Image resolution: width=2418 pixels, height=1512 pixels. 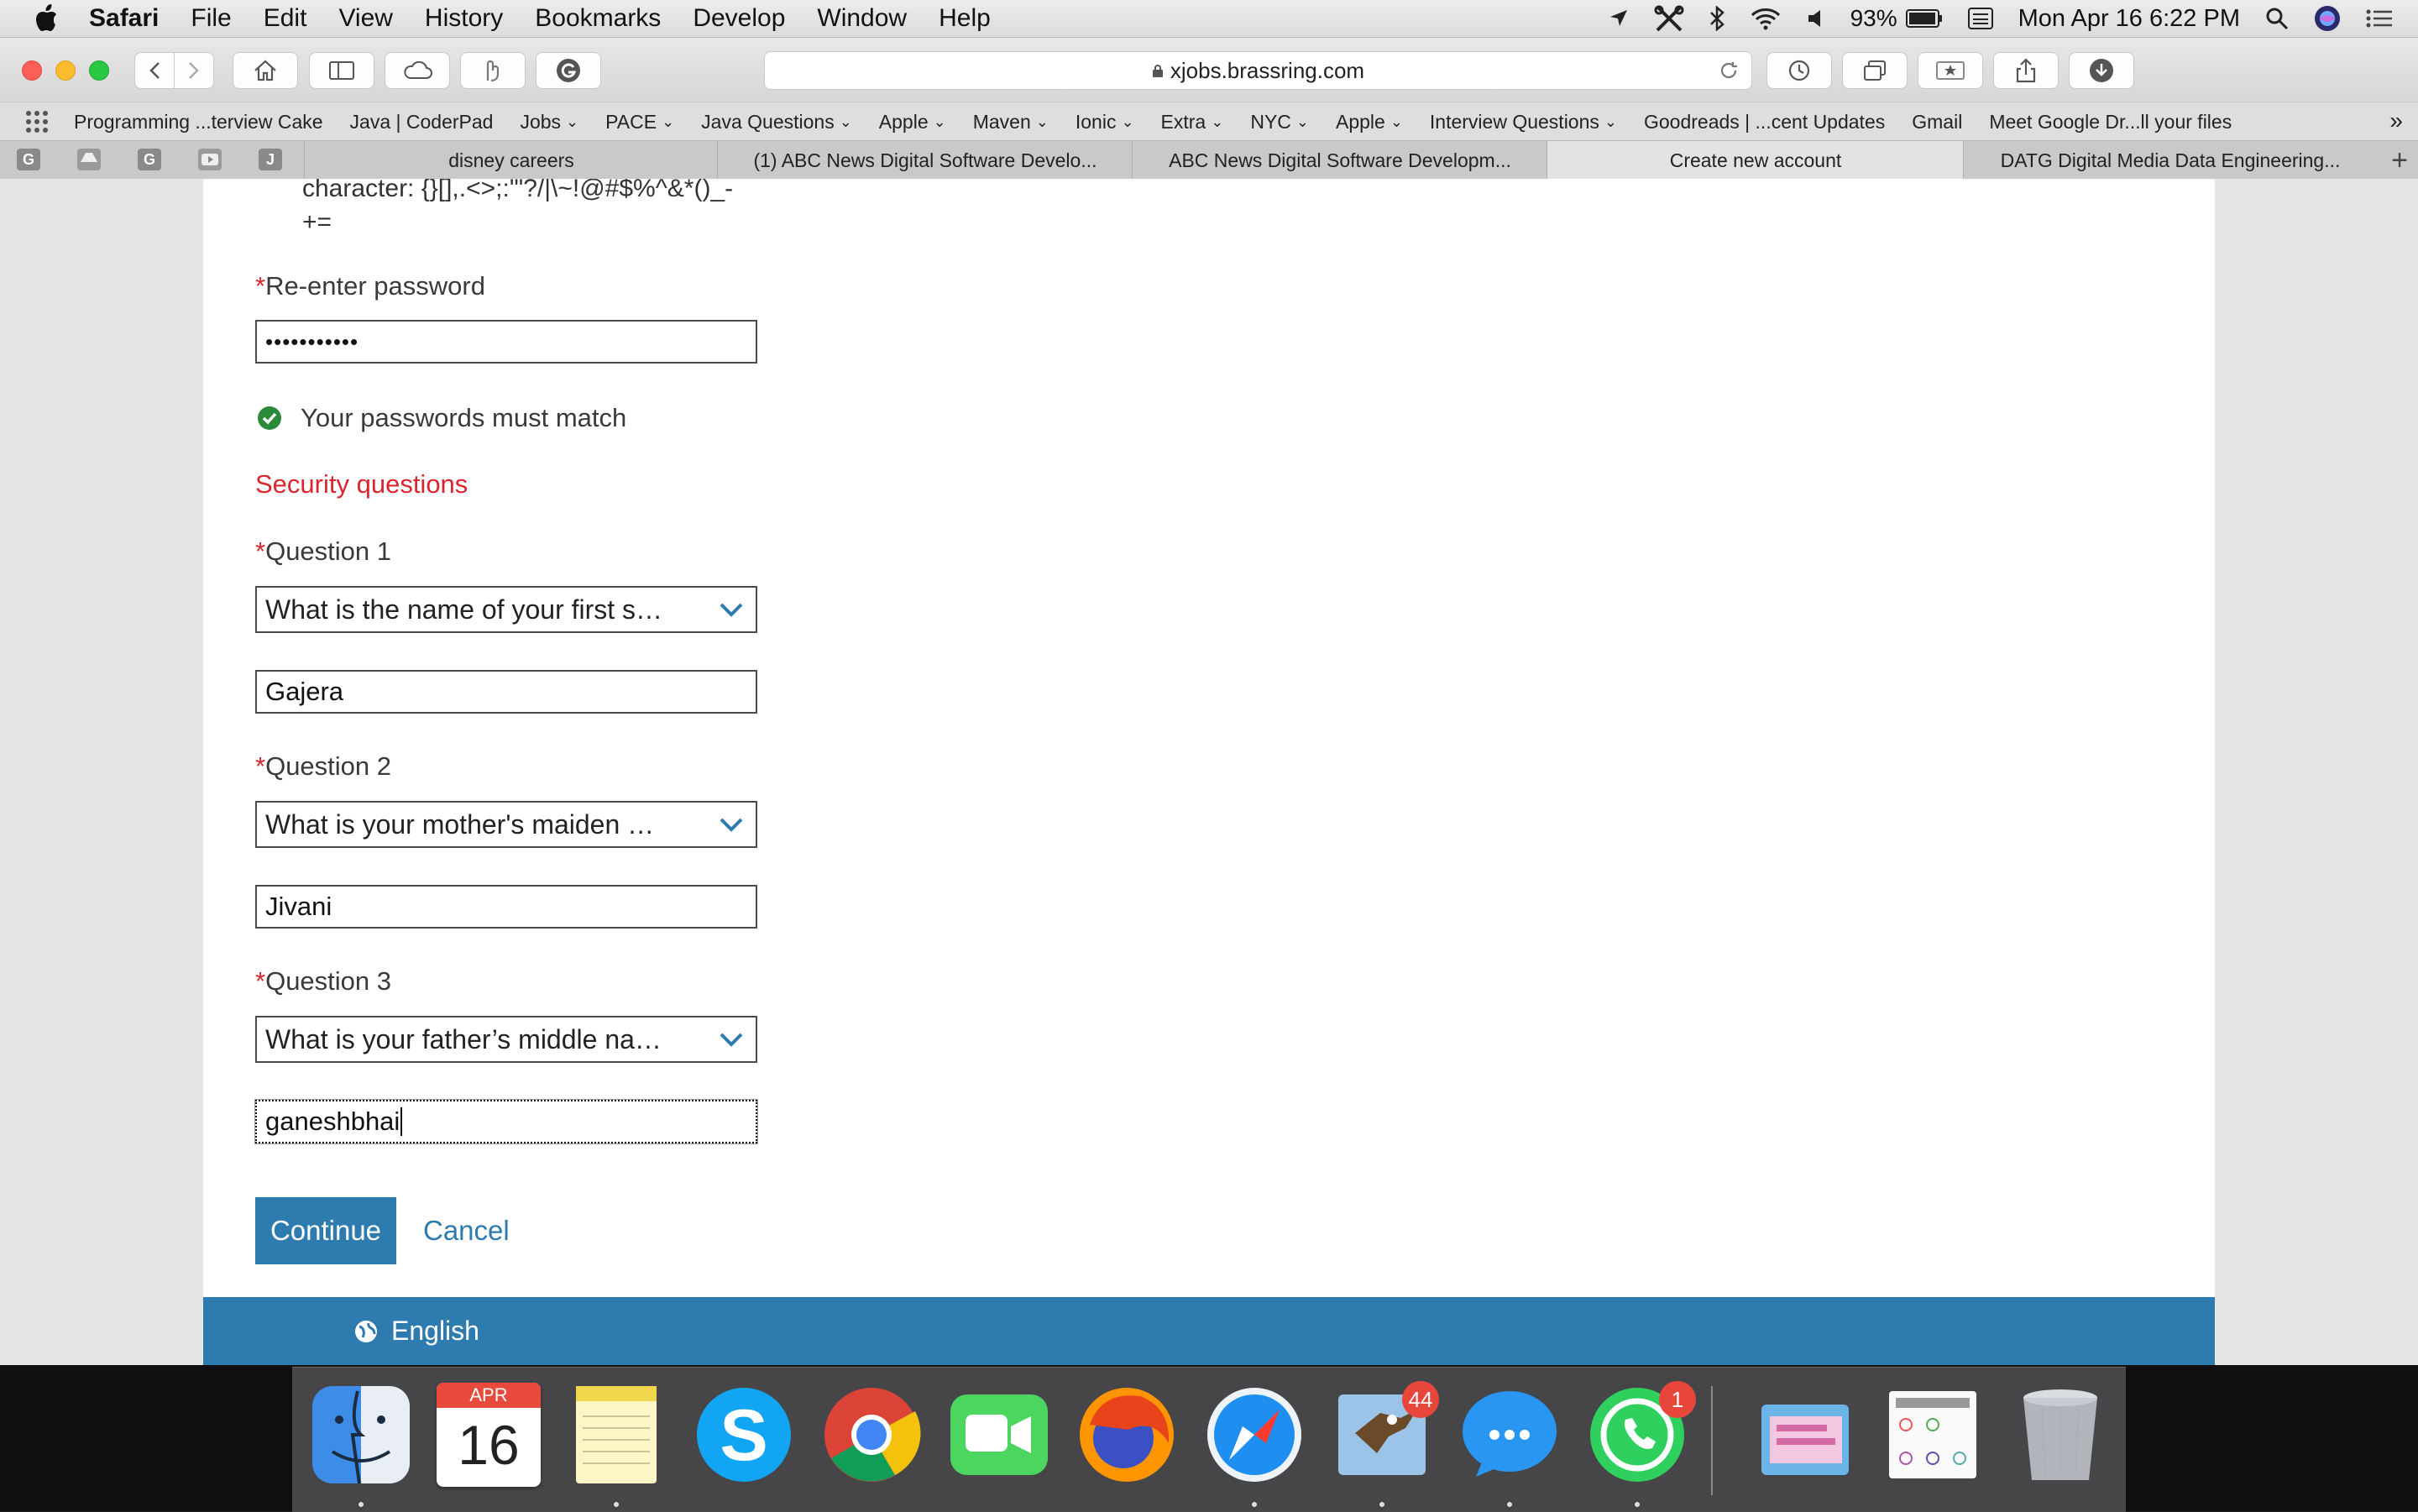 What do you see at coordinates (871, 1435) in the screenshot?
I see `chrome-icon` at bounding box center [871, 1435].